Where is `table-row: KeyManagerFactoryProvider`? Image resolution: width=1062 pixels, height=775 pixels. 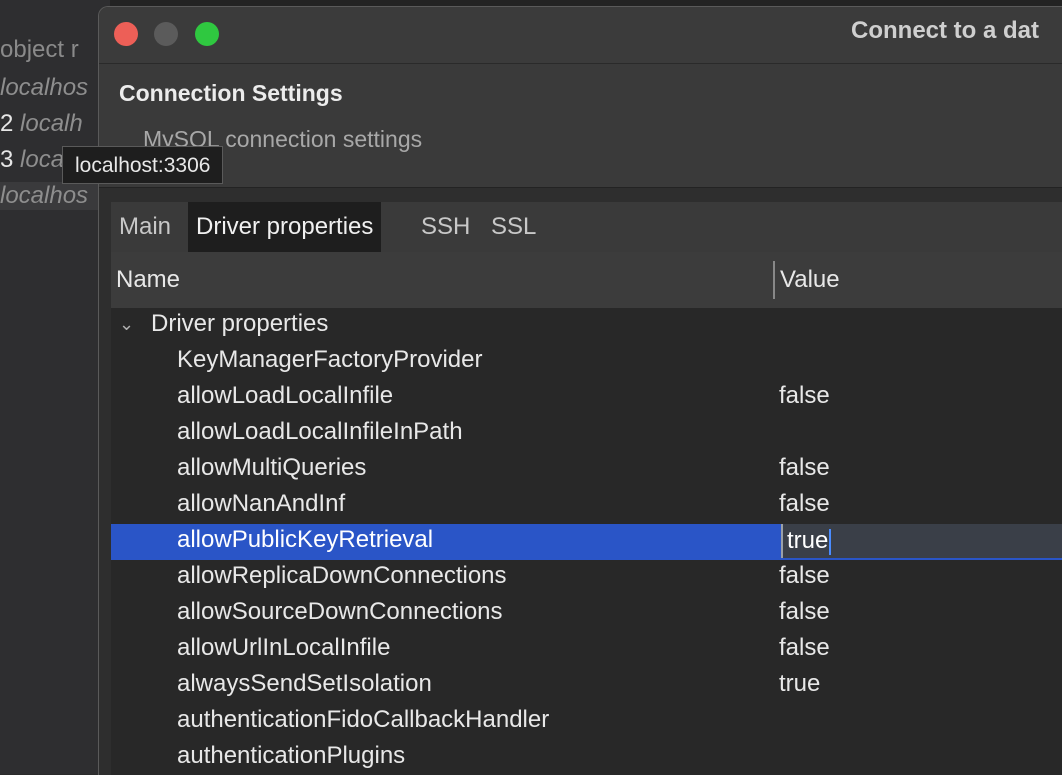 table-row: KeyManagerFactoryProvider is located at coordinates (586, 362).